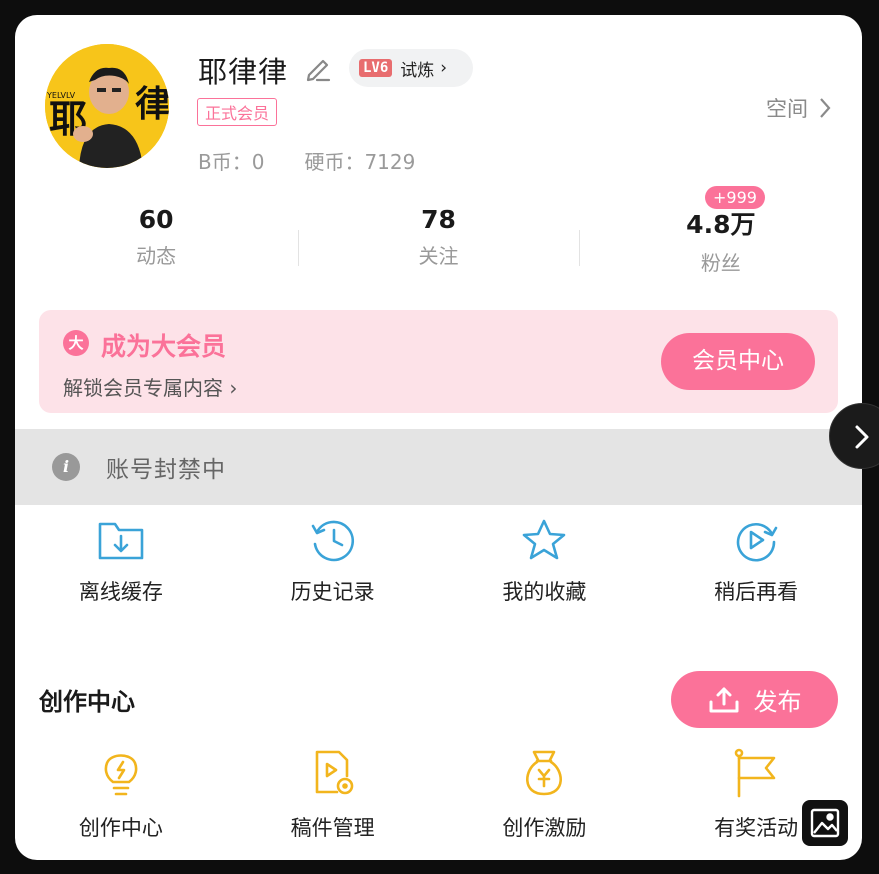 The image size is (879, 874). I want to click on avatar: 耶 律 YELVLV, so click(107, 106).